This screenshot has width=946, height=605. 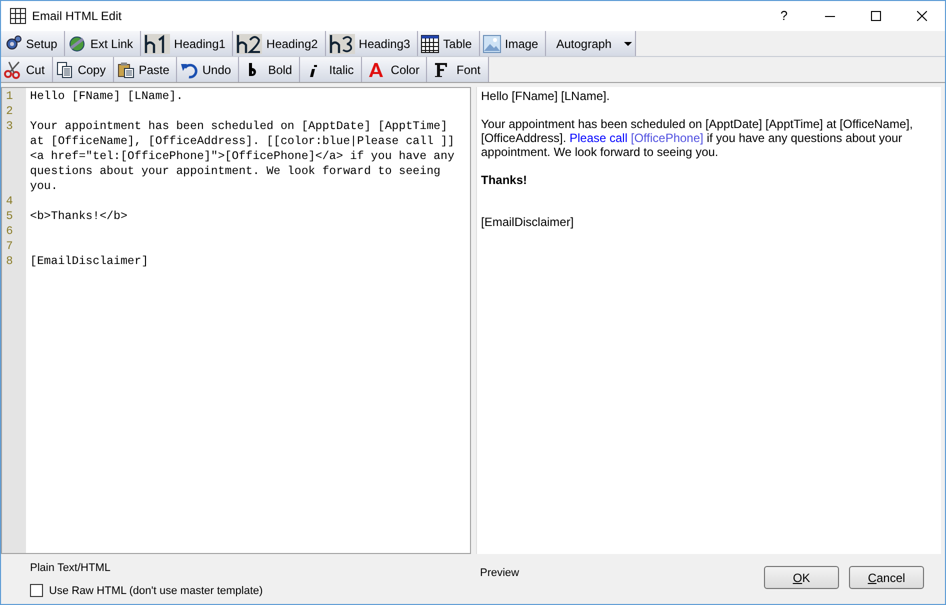 I want to click on checkbox, so click(x=36, y=591).